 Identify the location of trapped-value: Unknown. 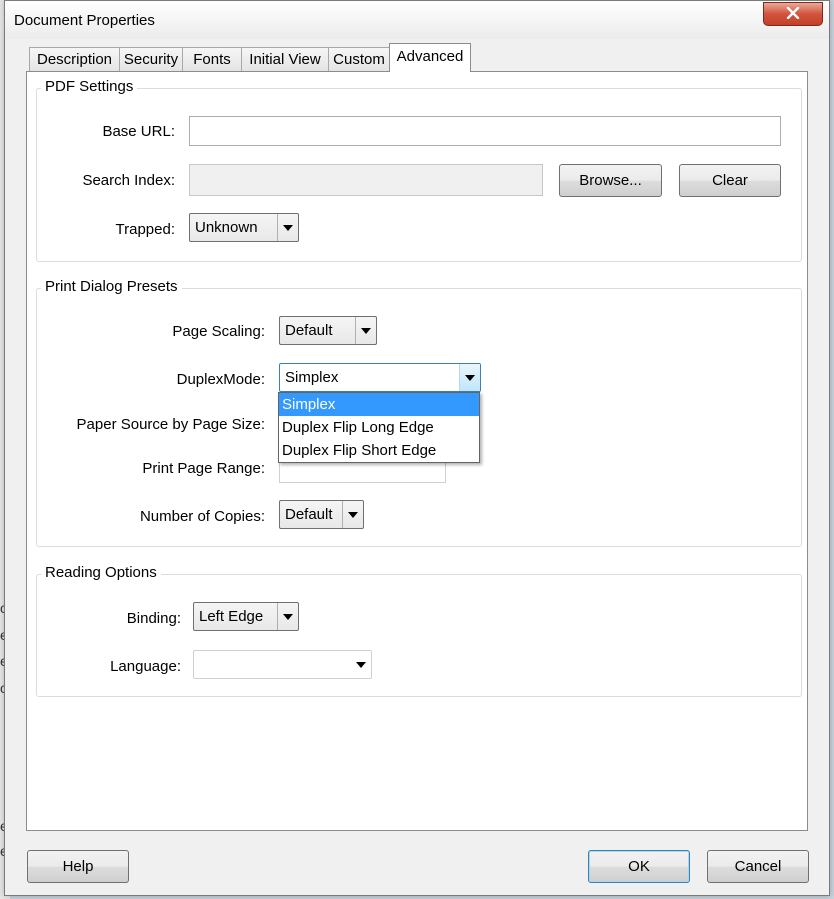
(226, 227).